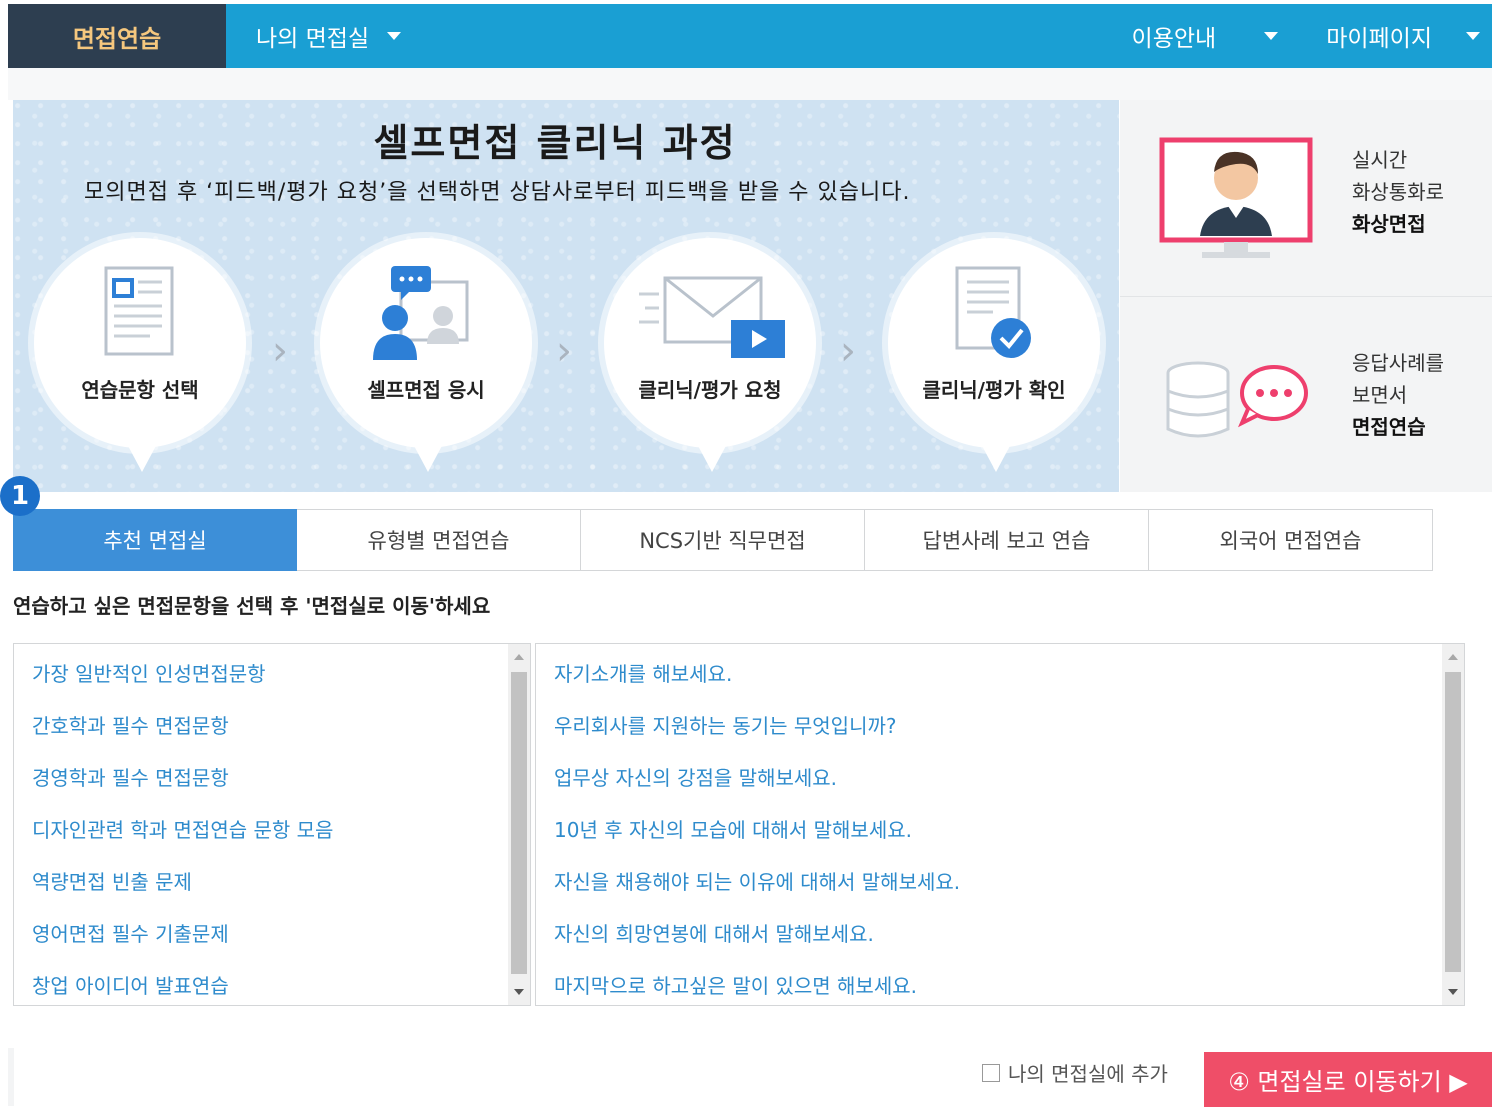 The image size is (1492, 1107). I want to click on banner-title: 셀프면접 클리닉 과정, so click(555, 143).